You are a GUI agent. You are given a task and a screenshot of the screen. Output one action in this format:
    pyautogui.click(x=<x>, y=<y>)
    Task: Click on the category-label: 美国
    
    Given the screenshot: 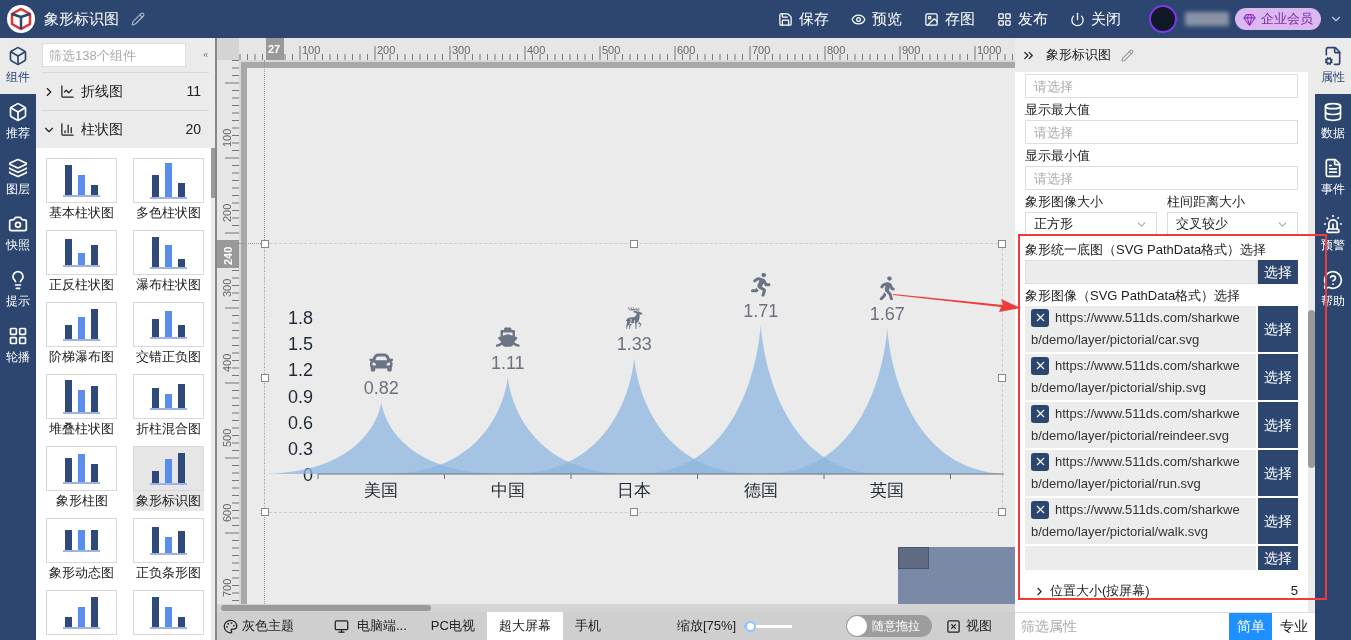 What is the action you would take?
    pyautogui.click(x=381, y=490)
    